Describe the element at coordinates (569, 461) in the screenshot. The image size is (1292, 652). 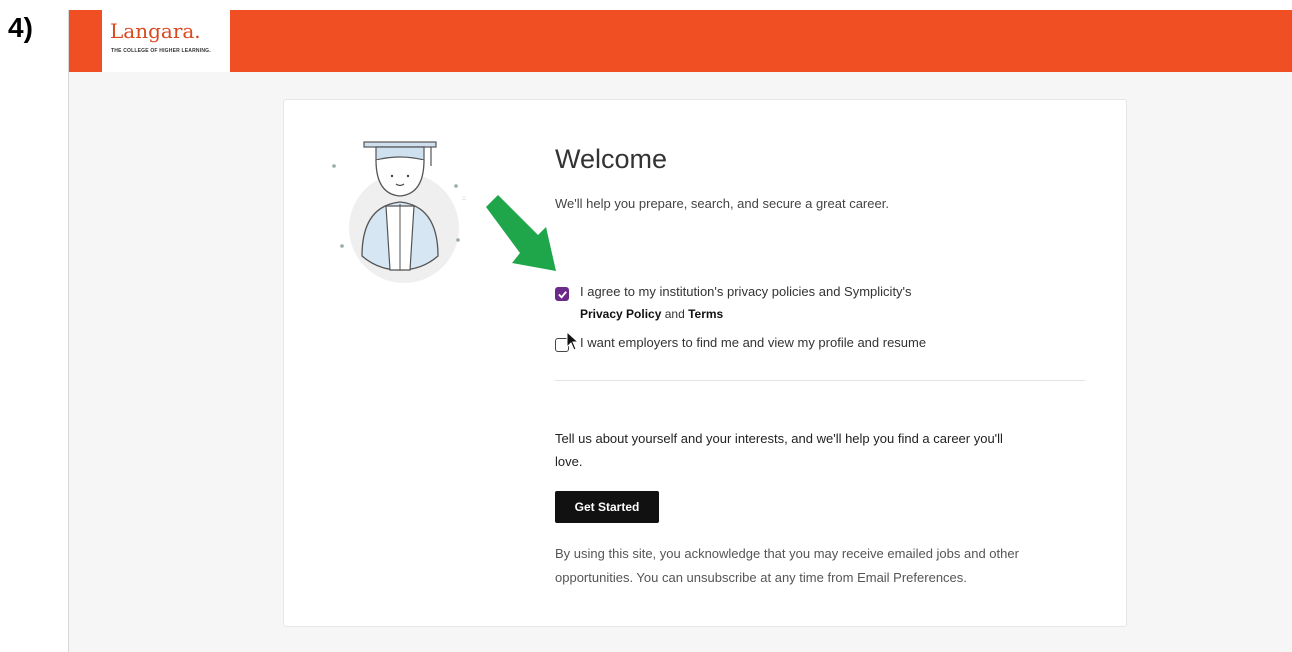
I see `intro-text-line2: love.` at that location.